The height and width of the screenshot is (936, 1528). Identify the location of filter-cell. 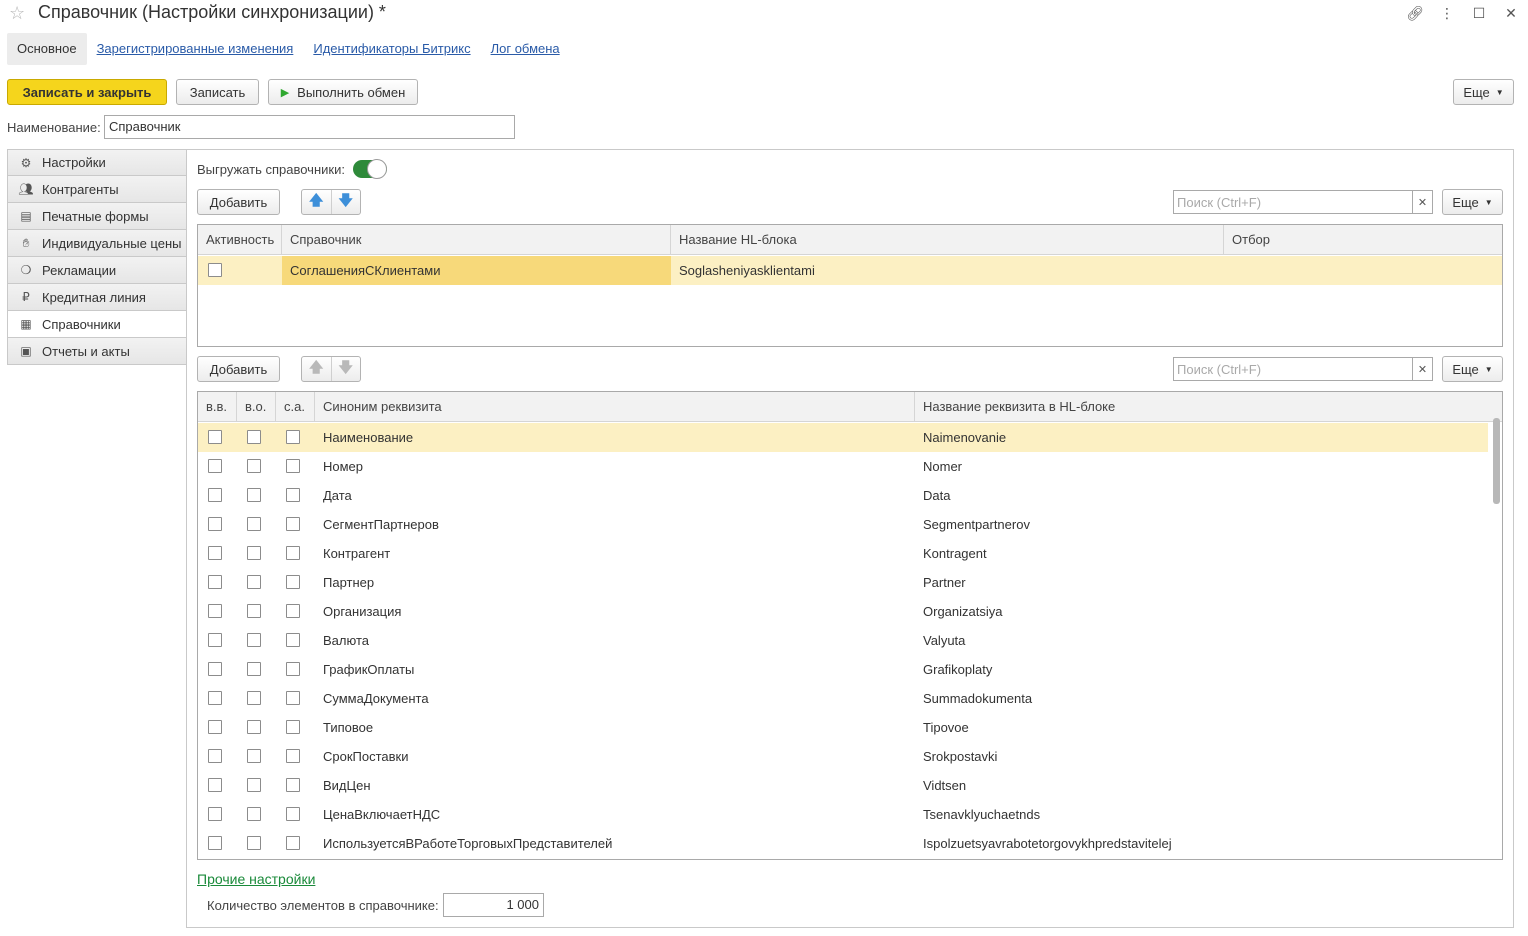
(1363, 270).